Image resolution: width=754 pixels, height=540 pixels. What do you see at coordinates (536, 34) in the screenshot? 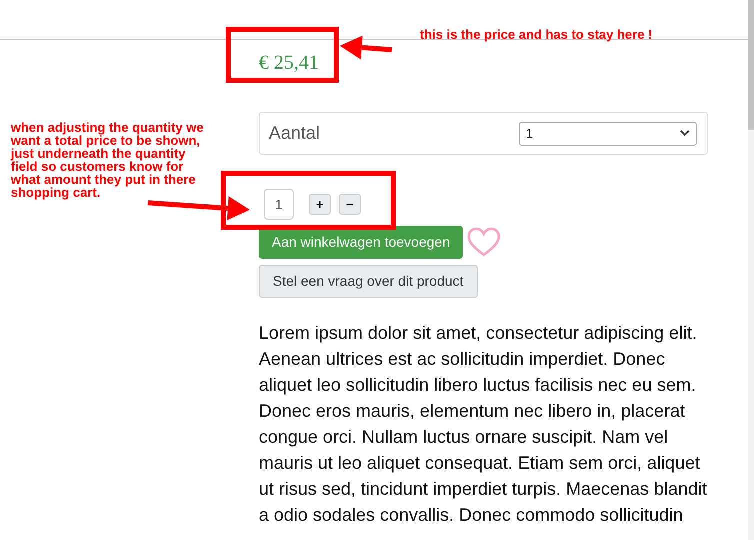
I see `annotation-note: this is the price and has to stay here !` at bounding box center [536, 34].